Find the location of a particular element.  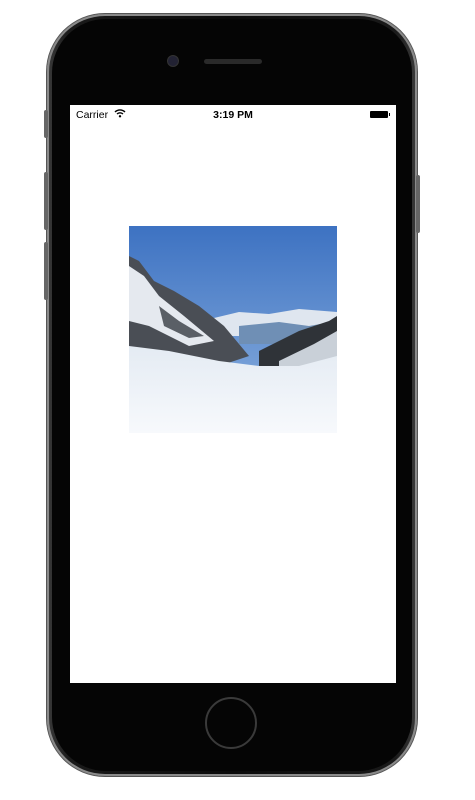

status-bar: Carrier 3:19 PM is located at coordinates (233, 115).